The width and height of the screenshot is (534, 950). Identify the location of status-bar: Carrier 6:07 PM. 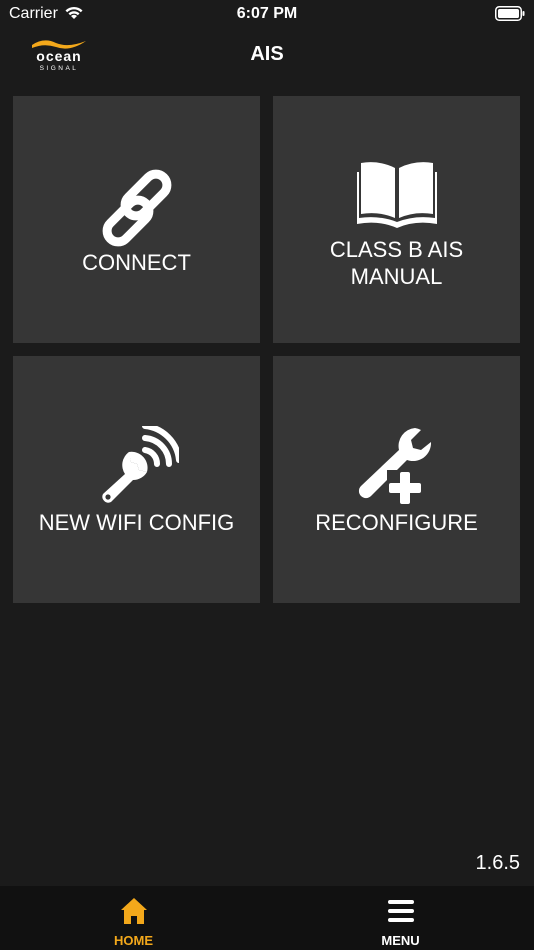
(267, 15).